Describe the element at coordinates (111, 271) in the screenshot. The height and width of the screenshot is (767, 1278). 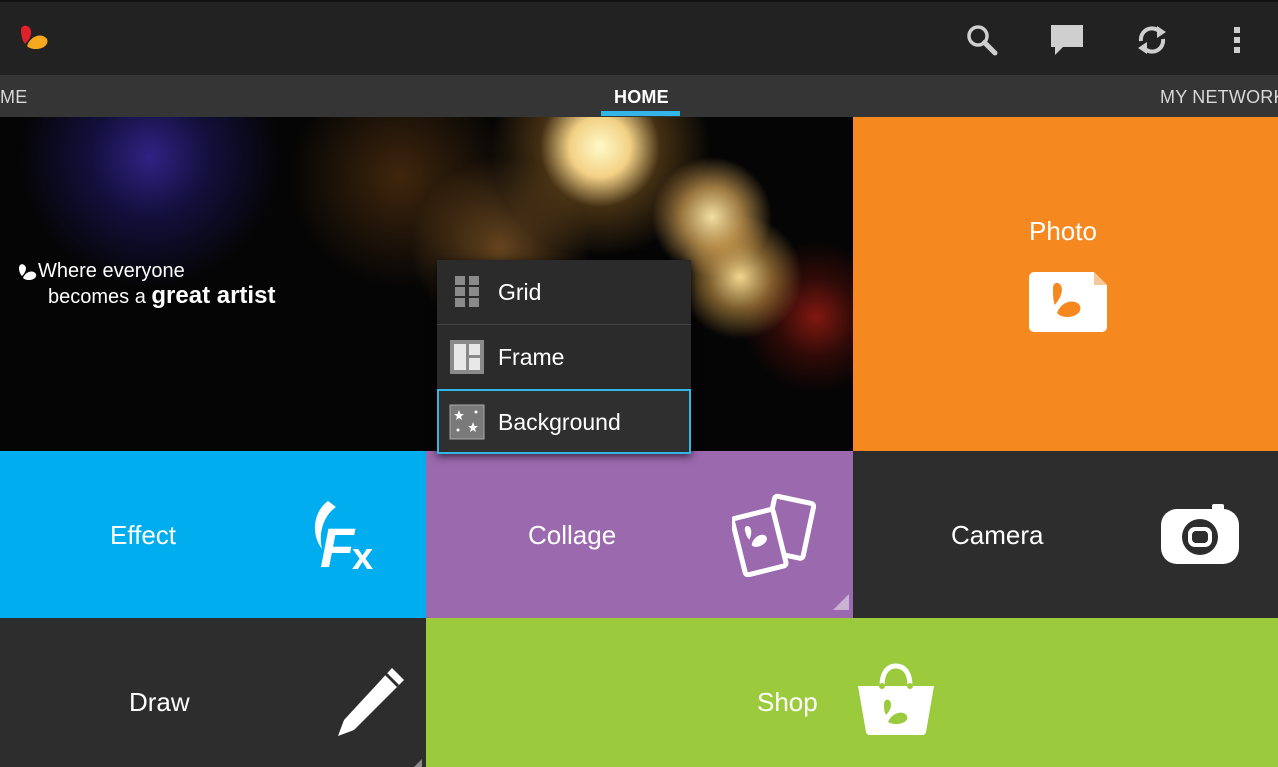
I see `hero-tagline-line1: Where everyone` at that location.